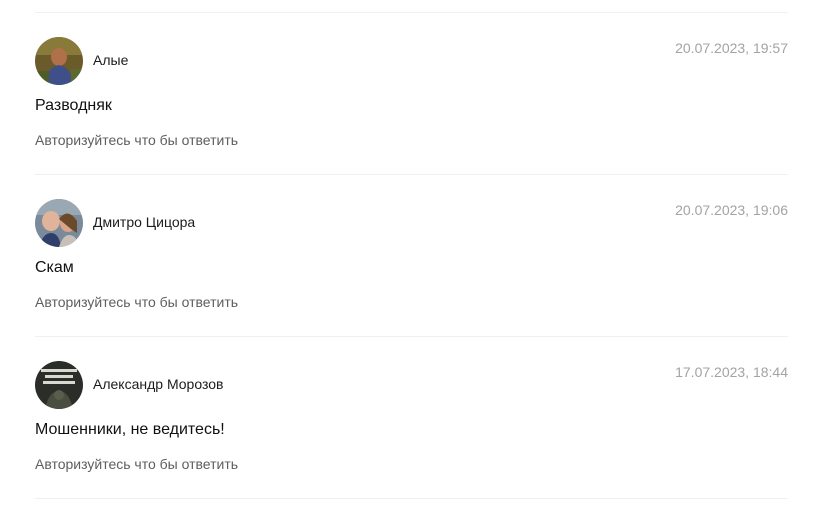  What do you see at coordinates (144, 222) in the screenshot?
I see `author-name: Дмитро Цицора` at bounding box center [144, 222].